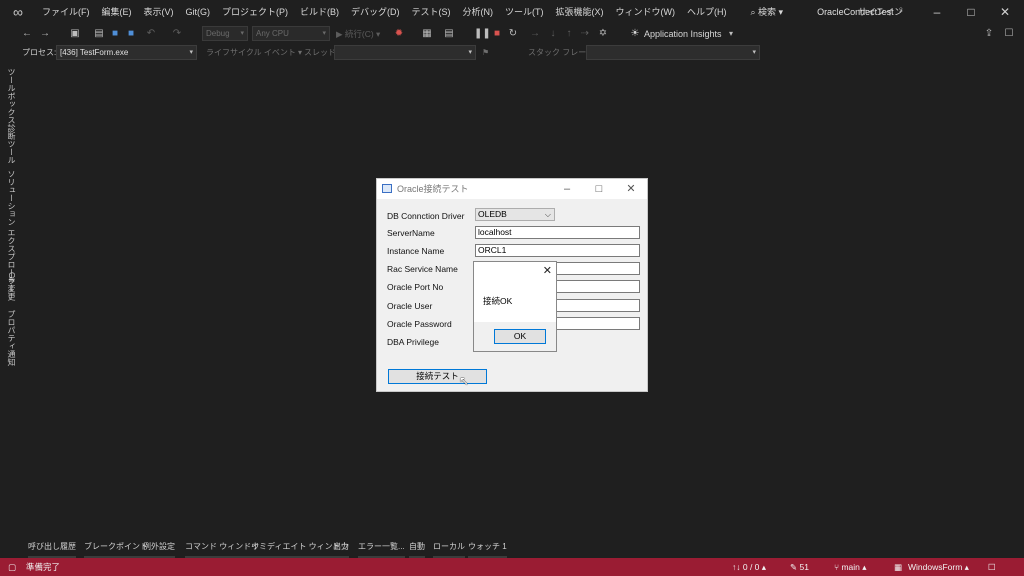 This screenshot has width=1024, height=576. What do you see at coordinates (131, 34) in the screenshot?
I see `save-all-icon: ■` at bounding box center [131, 34].